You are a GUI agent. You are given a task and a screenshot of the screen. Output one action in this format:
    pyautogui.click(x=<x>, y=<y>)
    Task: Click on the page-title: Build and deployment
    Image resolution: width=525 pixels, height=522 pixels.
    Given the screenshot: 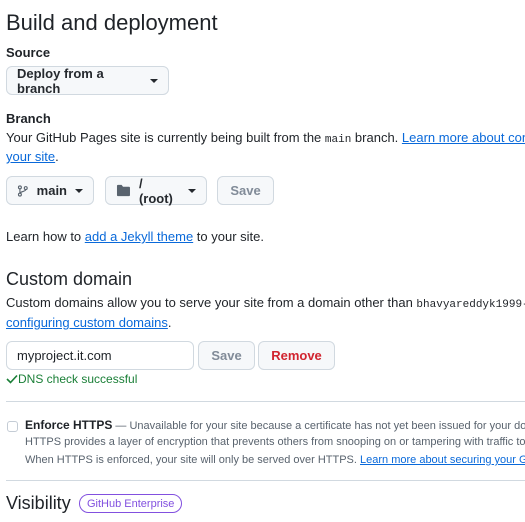 What is the action you would take?
    pyautogui.click(x=112, y=22)
    